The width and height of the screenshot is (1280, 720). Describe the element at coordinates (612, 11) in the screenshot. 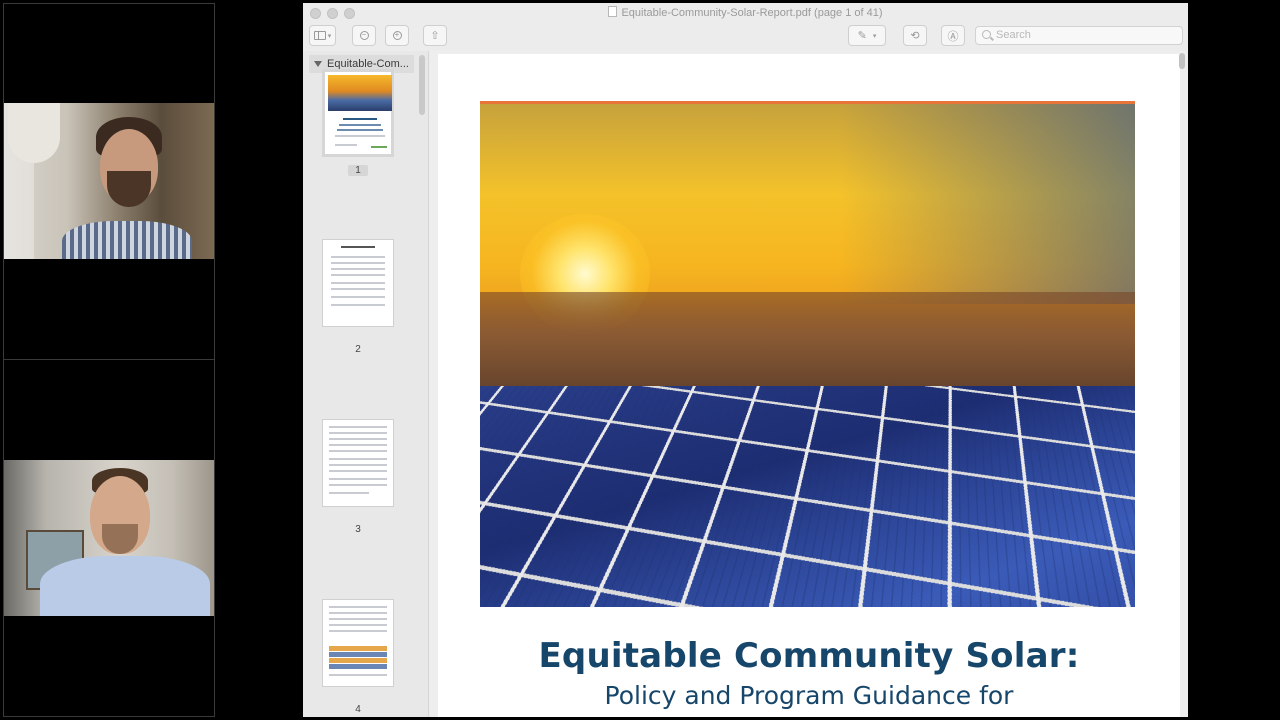

I see `pdf-document-icon` at that location.